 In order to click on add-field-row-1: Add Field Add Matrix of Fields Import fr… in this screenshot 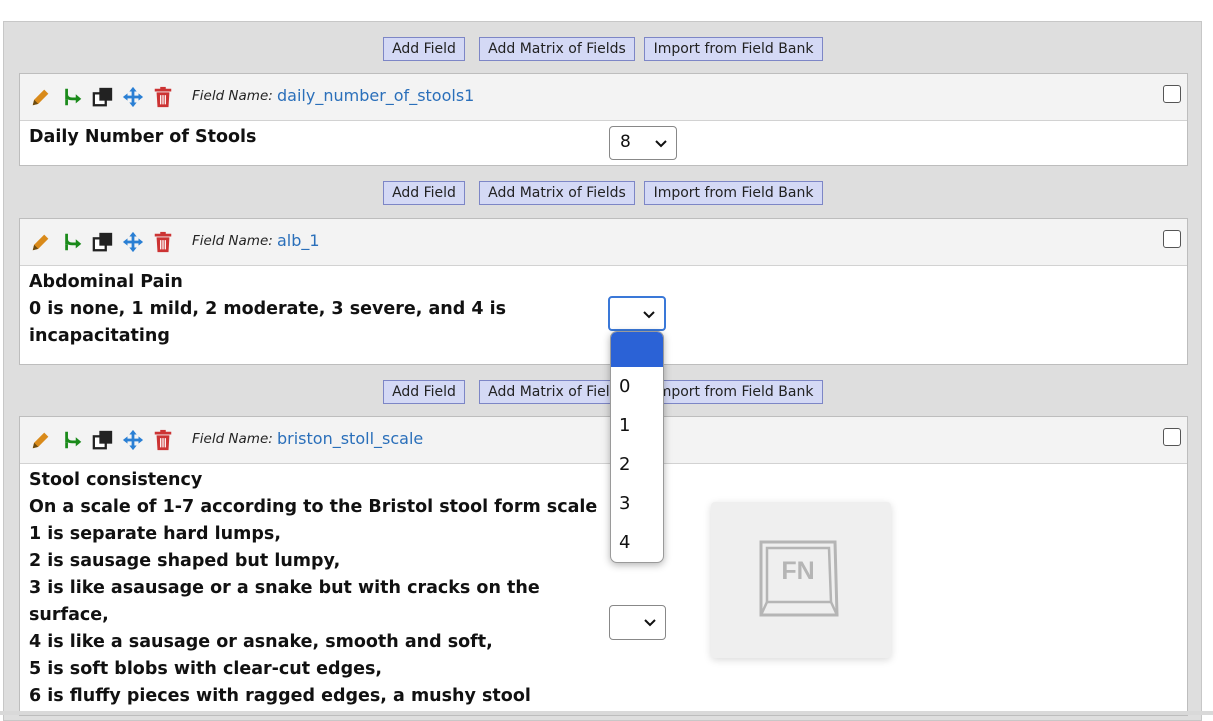, I will do `click(606, 49)`.